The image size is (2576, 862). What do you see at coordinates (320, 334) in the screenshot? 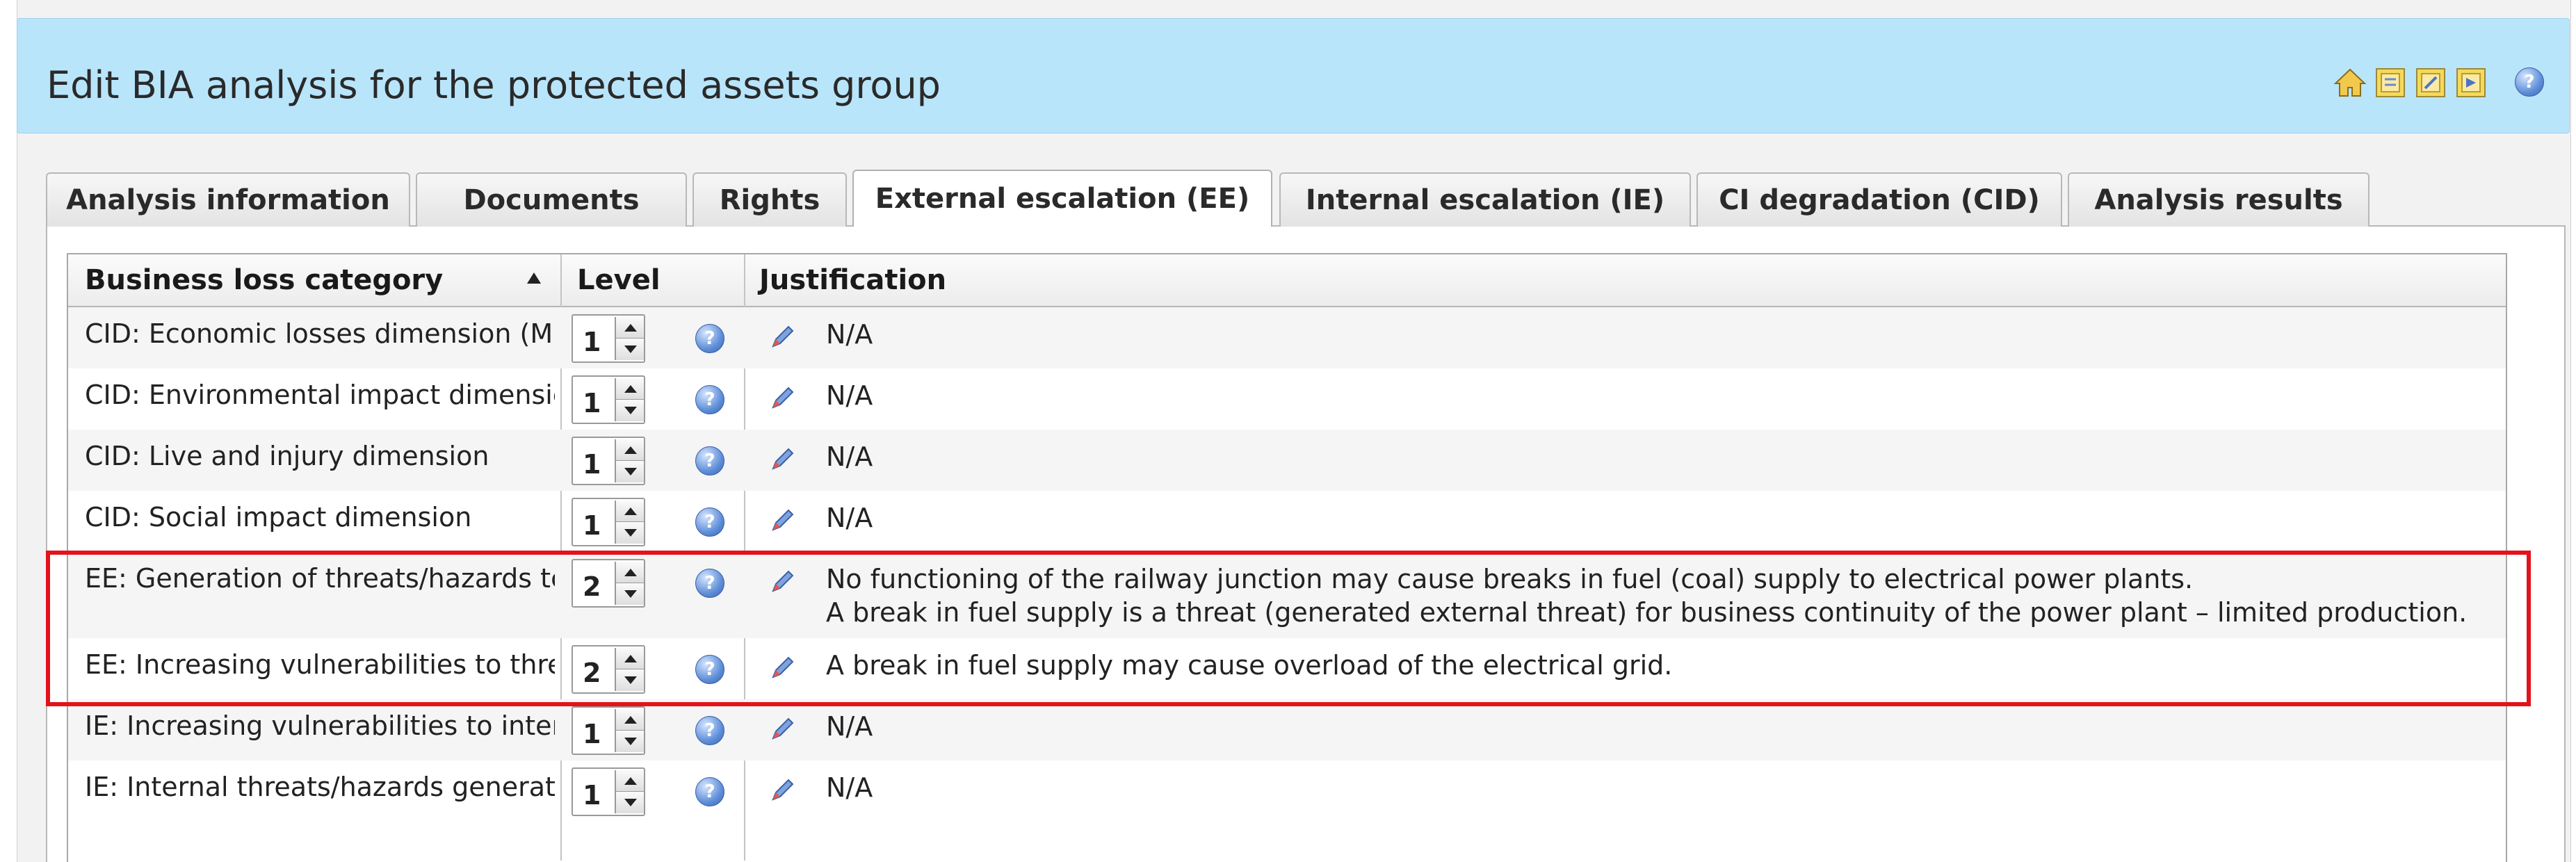
I see `category-cell: CID: Economic losses dimension (Mi` at bounding box center [320, 334].